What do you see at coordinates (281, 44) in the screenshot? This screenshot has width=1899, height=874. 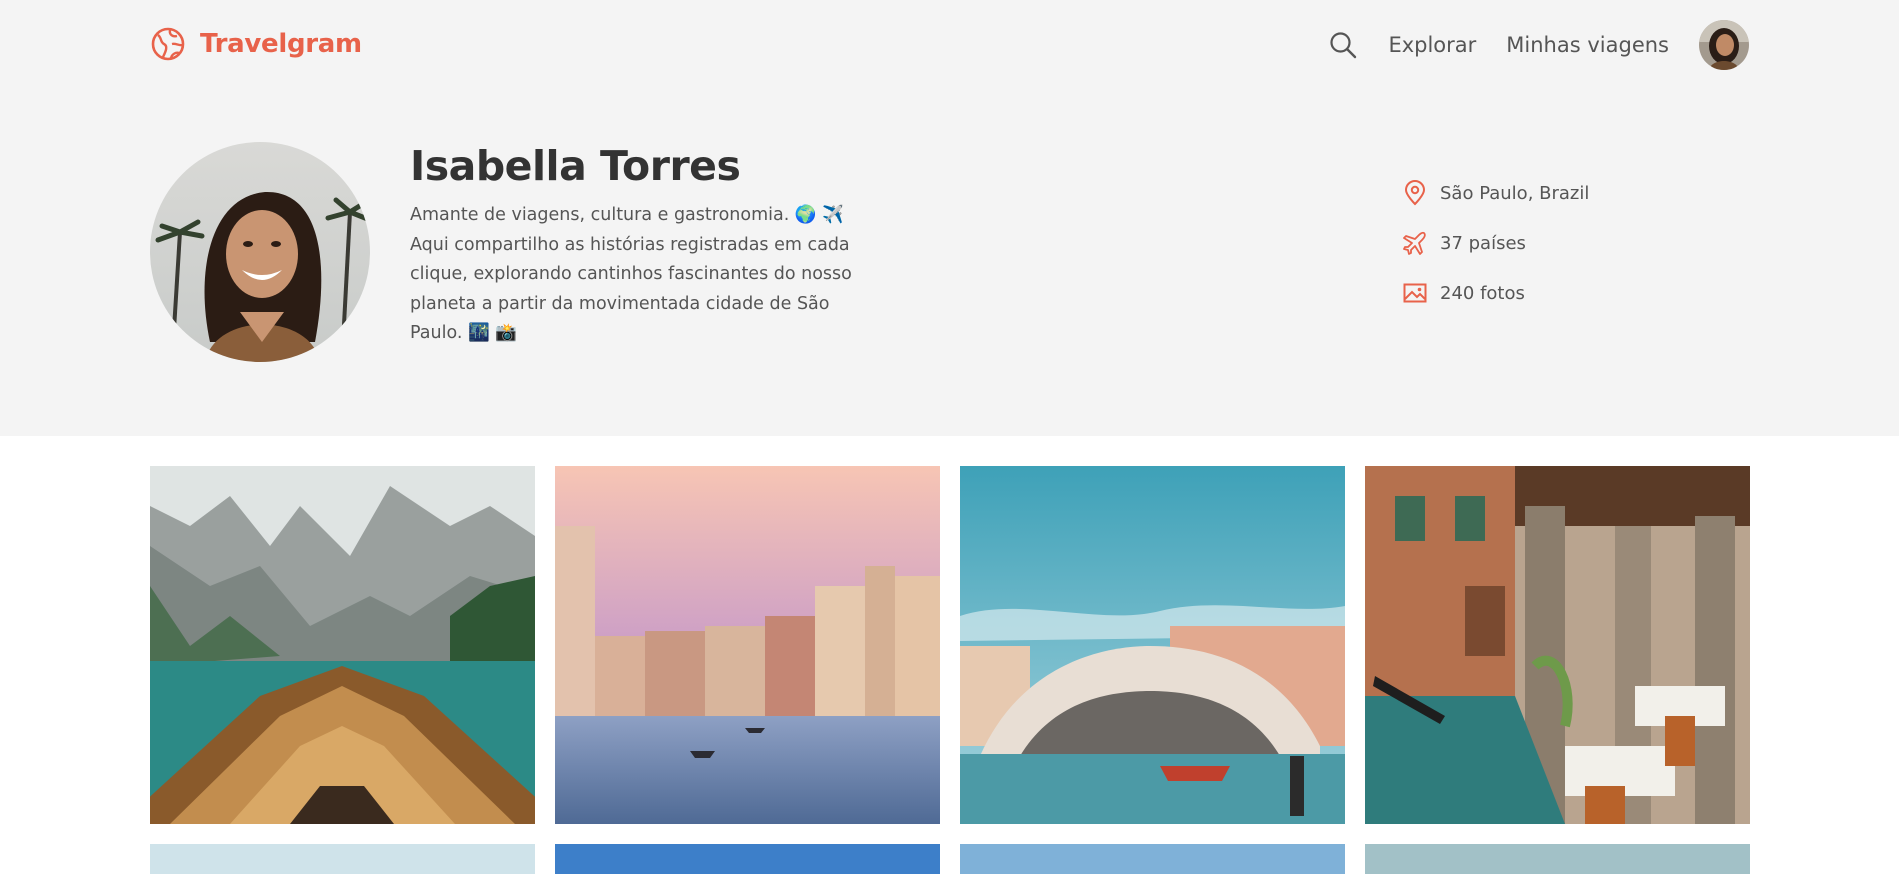 I see `brand-name: Travelgram` at bounding box center [281, 44].